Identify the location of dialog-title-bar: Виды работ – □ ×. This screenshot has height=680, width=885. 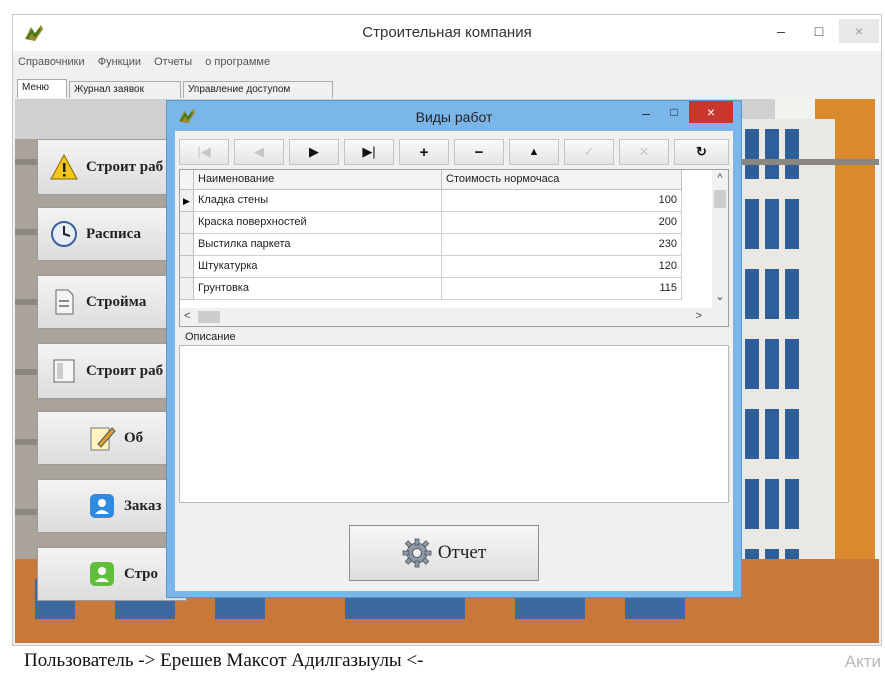
(454, 116).